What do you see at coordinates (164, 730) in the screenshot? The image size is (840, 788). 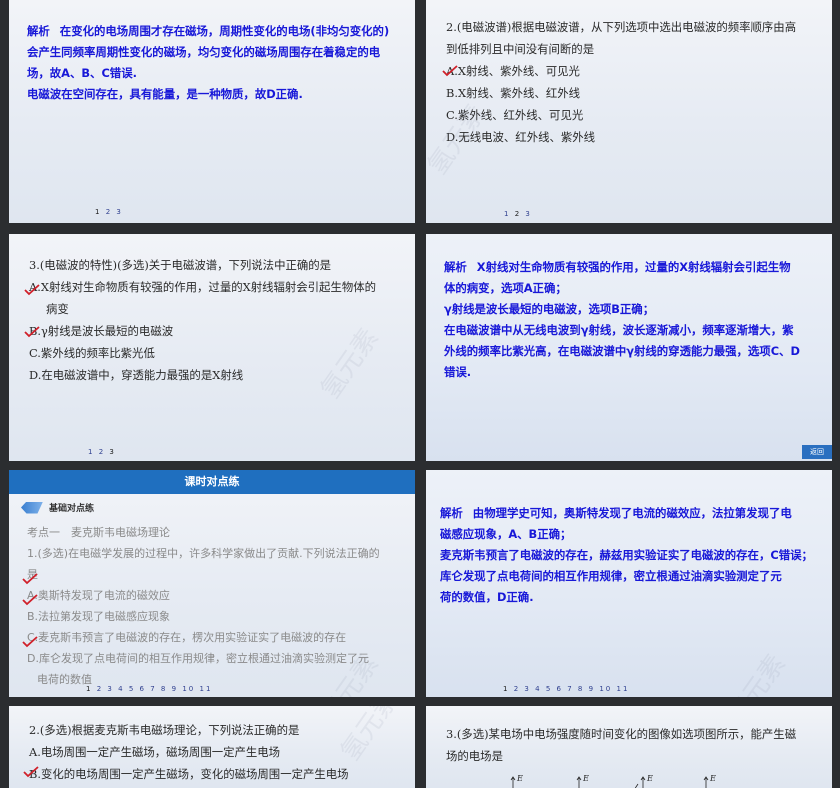 I see `question-stem: 2.(多选)根据麦克斯韦电磁场理论，下列说法正确的是` at bounding box center [164, 730].